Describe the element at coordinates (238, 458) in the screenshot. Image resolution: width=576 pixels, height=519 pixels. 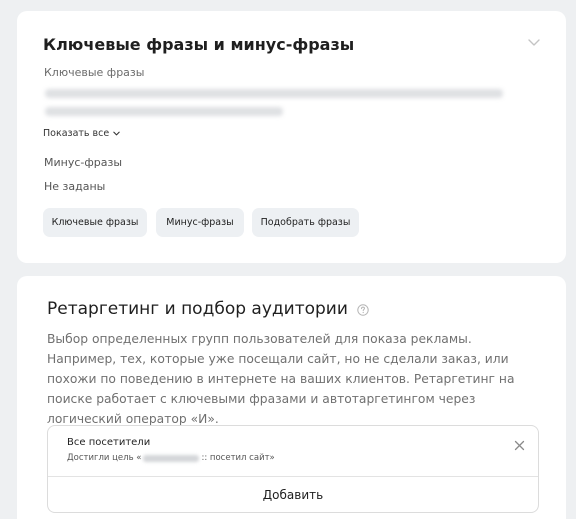
I see `audience-subtitle-suffix: :: посетил сайт»` at that location.